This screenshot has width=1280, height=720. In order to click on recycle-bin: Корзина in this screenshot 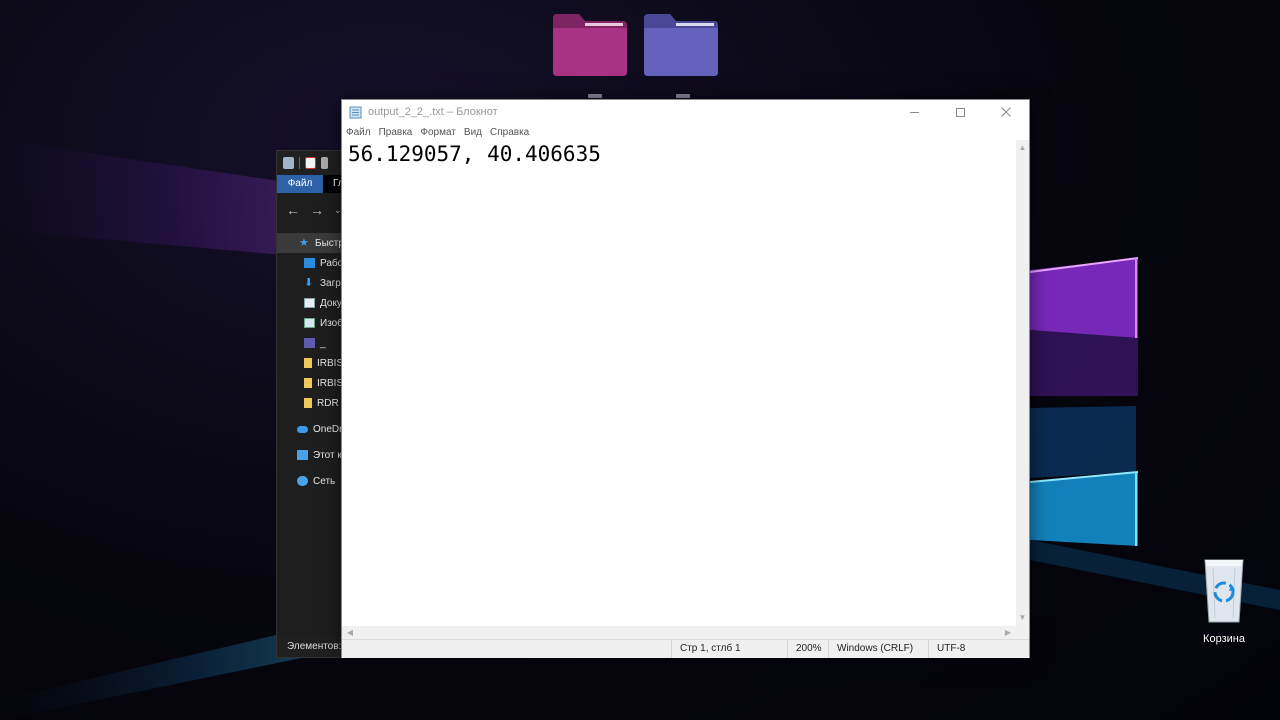, I will do `click(1224, 598)`.